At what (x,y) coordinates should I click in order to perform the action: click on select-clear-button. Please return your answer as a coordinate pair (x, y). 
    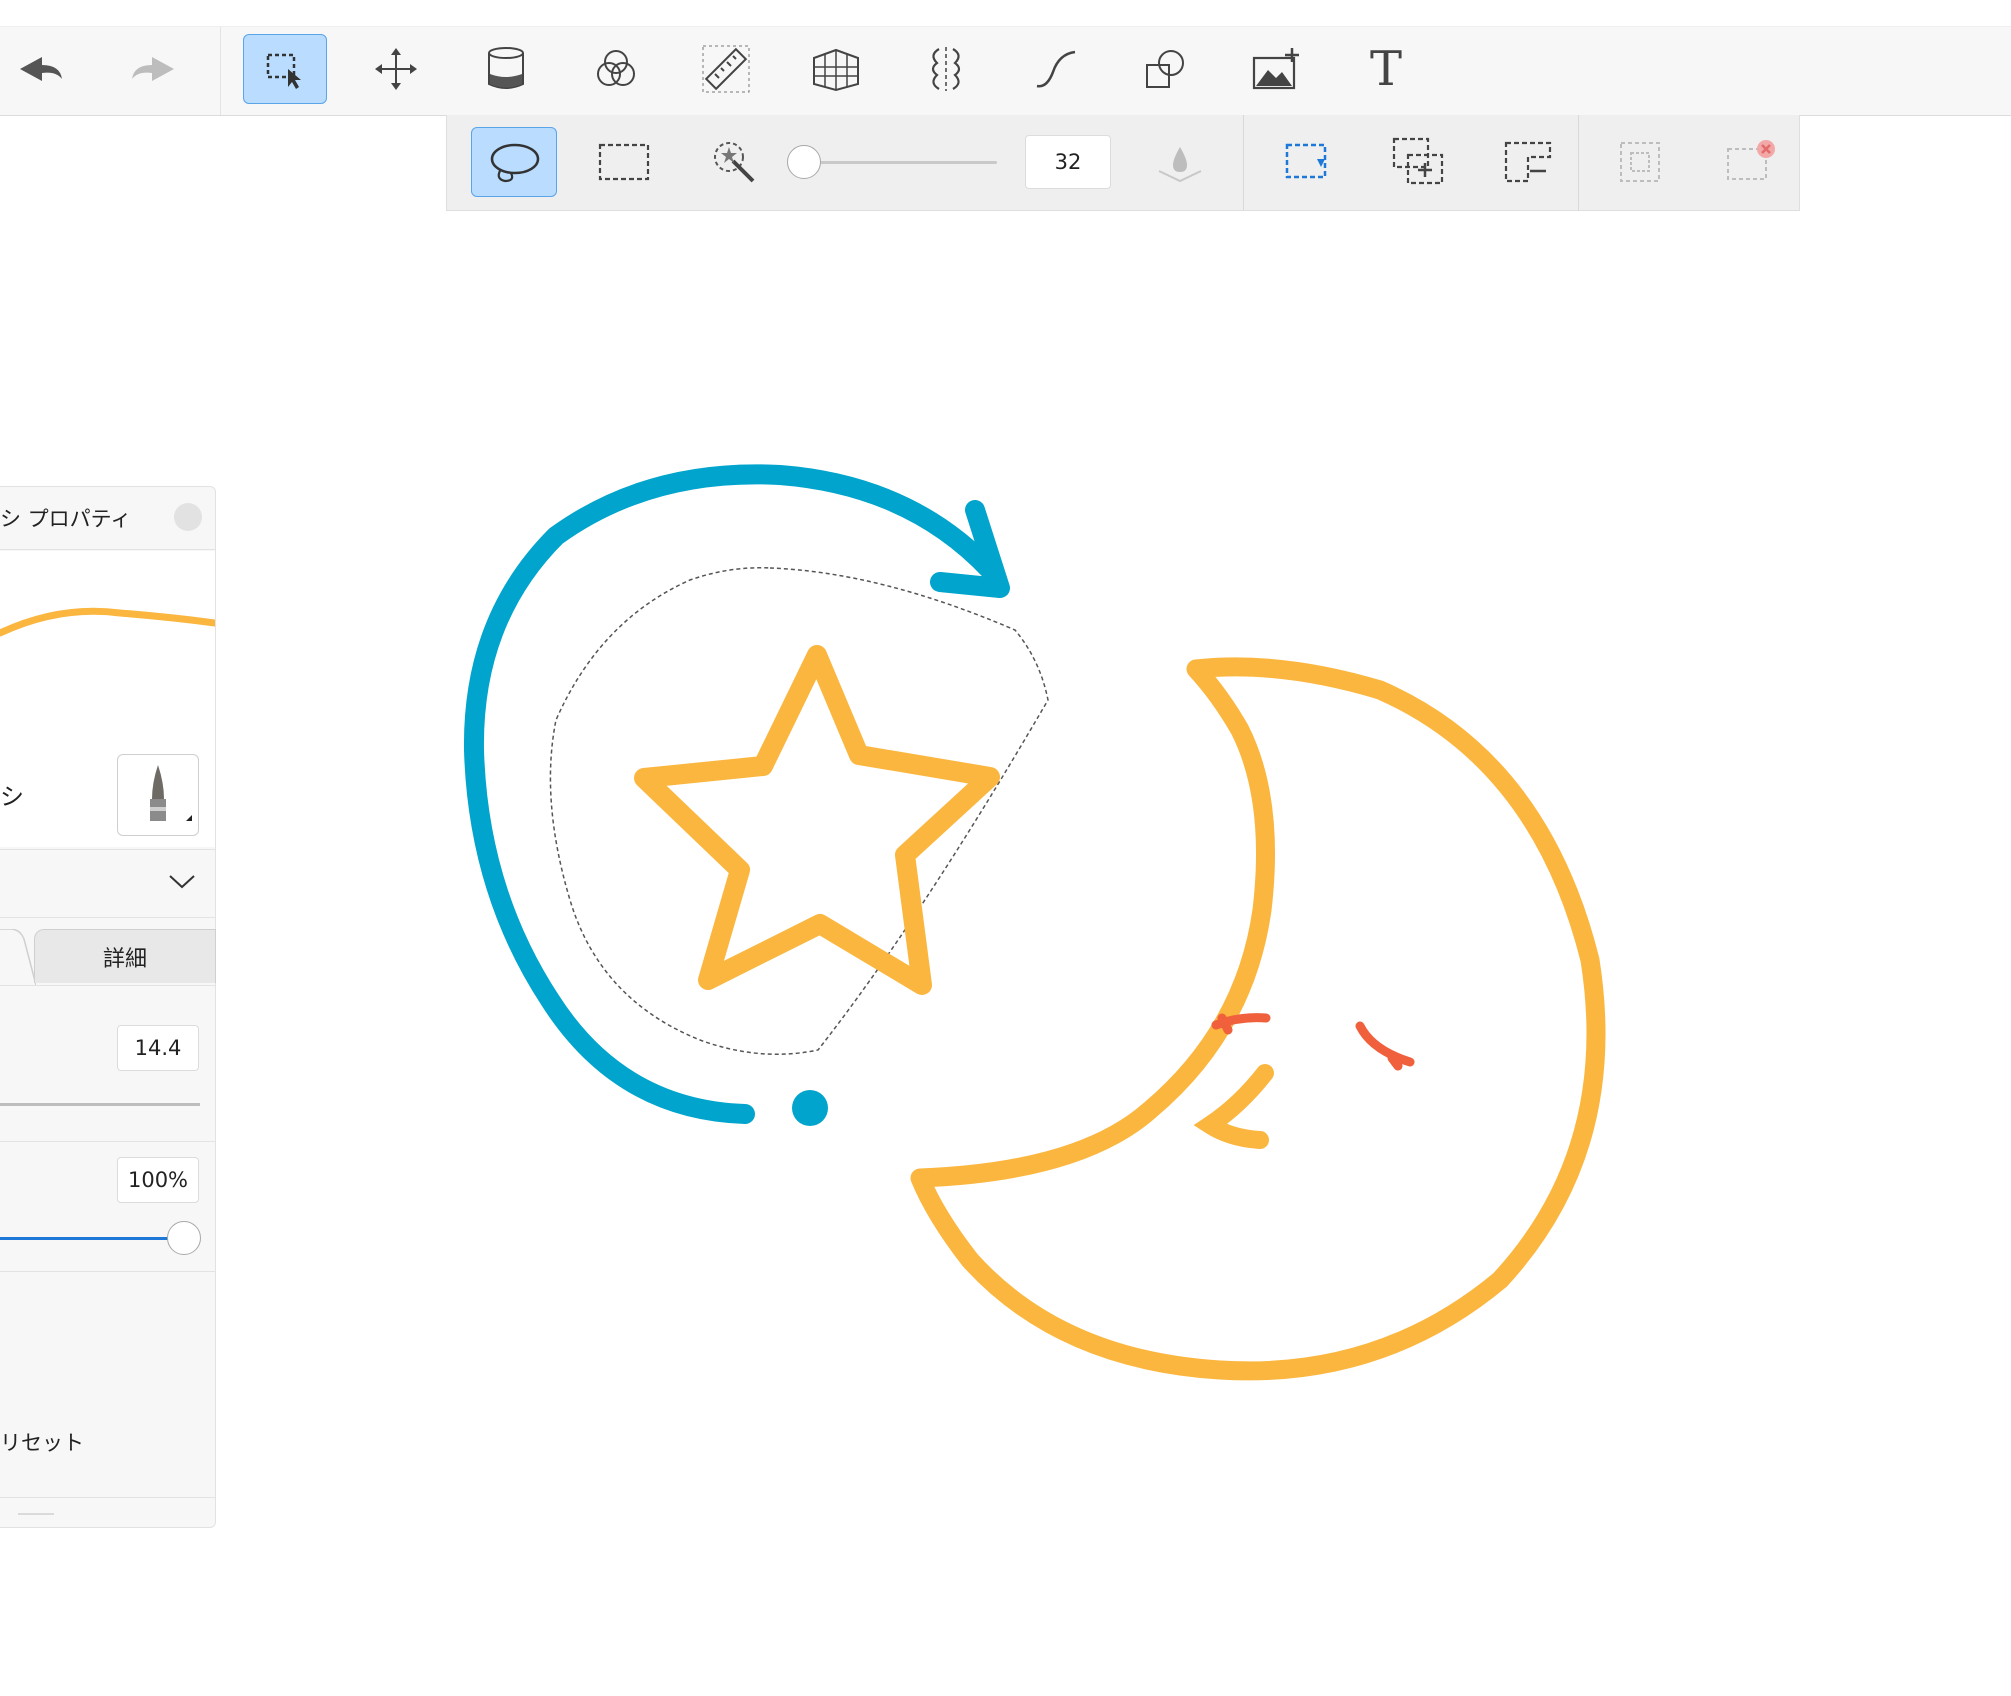
    Looking at the image, I should click on (1750, 162).